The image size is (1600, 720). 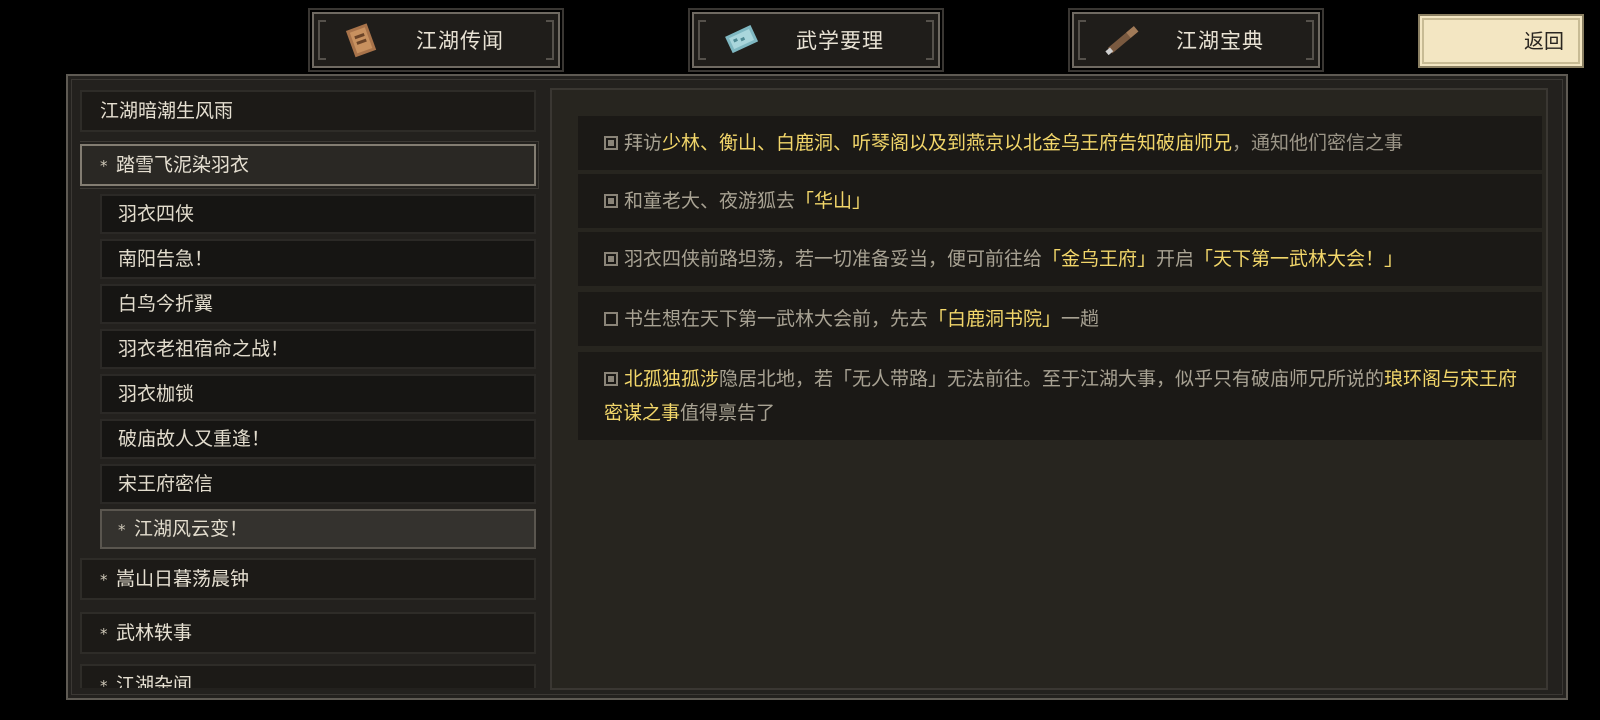 I want to click on tab-jianghu-rumors: 江湖传闻, so click(x=436, y=40).